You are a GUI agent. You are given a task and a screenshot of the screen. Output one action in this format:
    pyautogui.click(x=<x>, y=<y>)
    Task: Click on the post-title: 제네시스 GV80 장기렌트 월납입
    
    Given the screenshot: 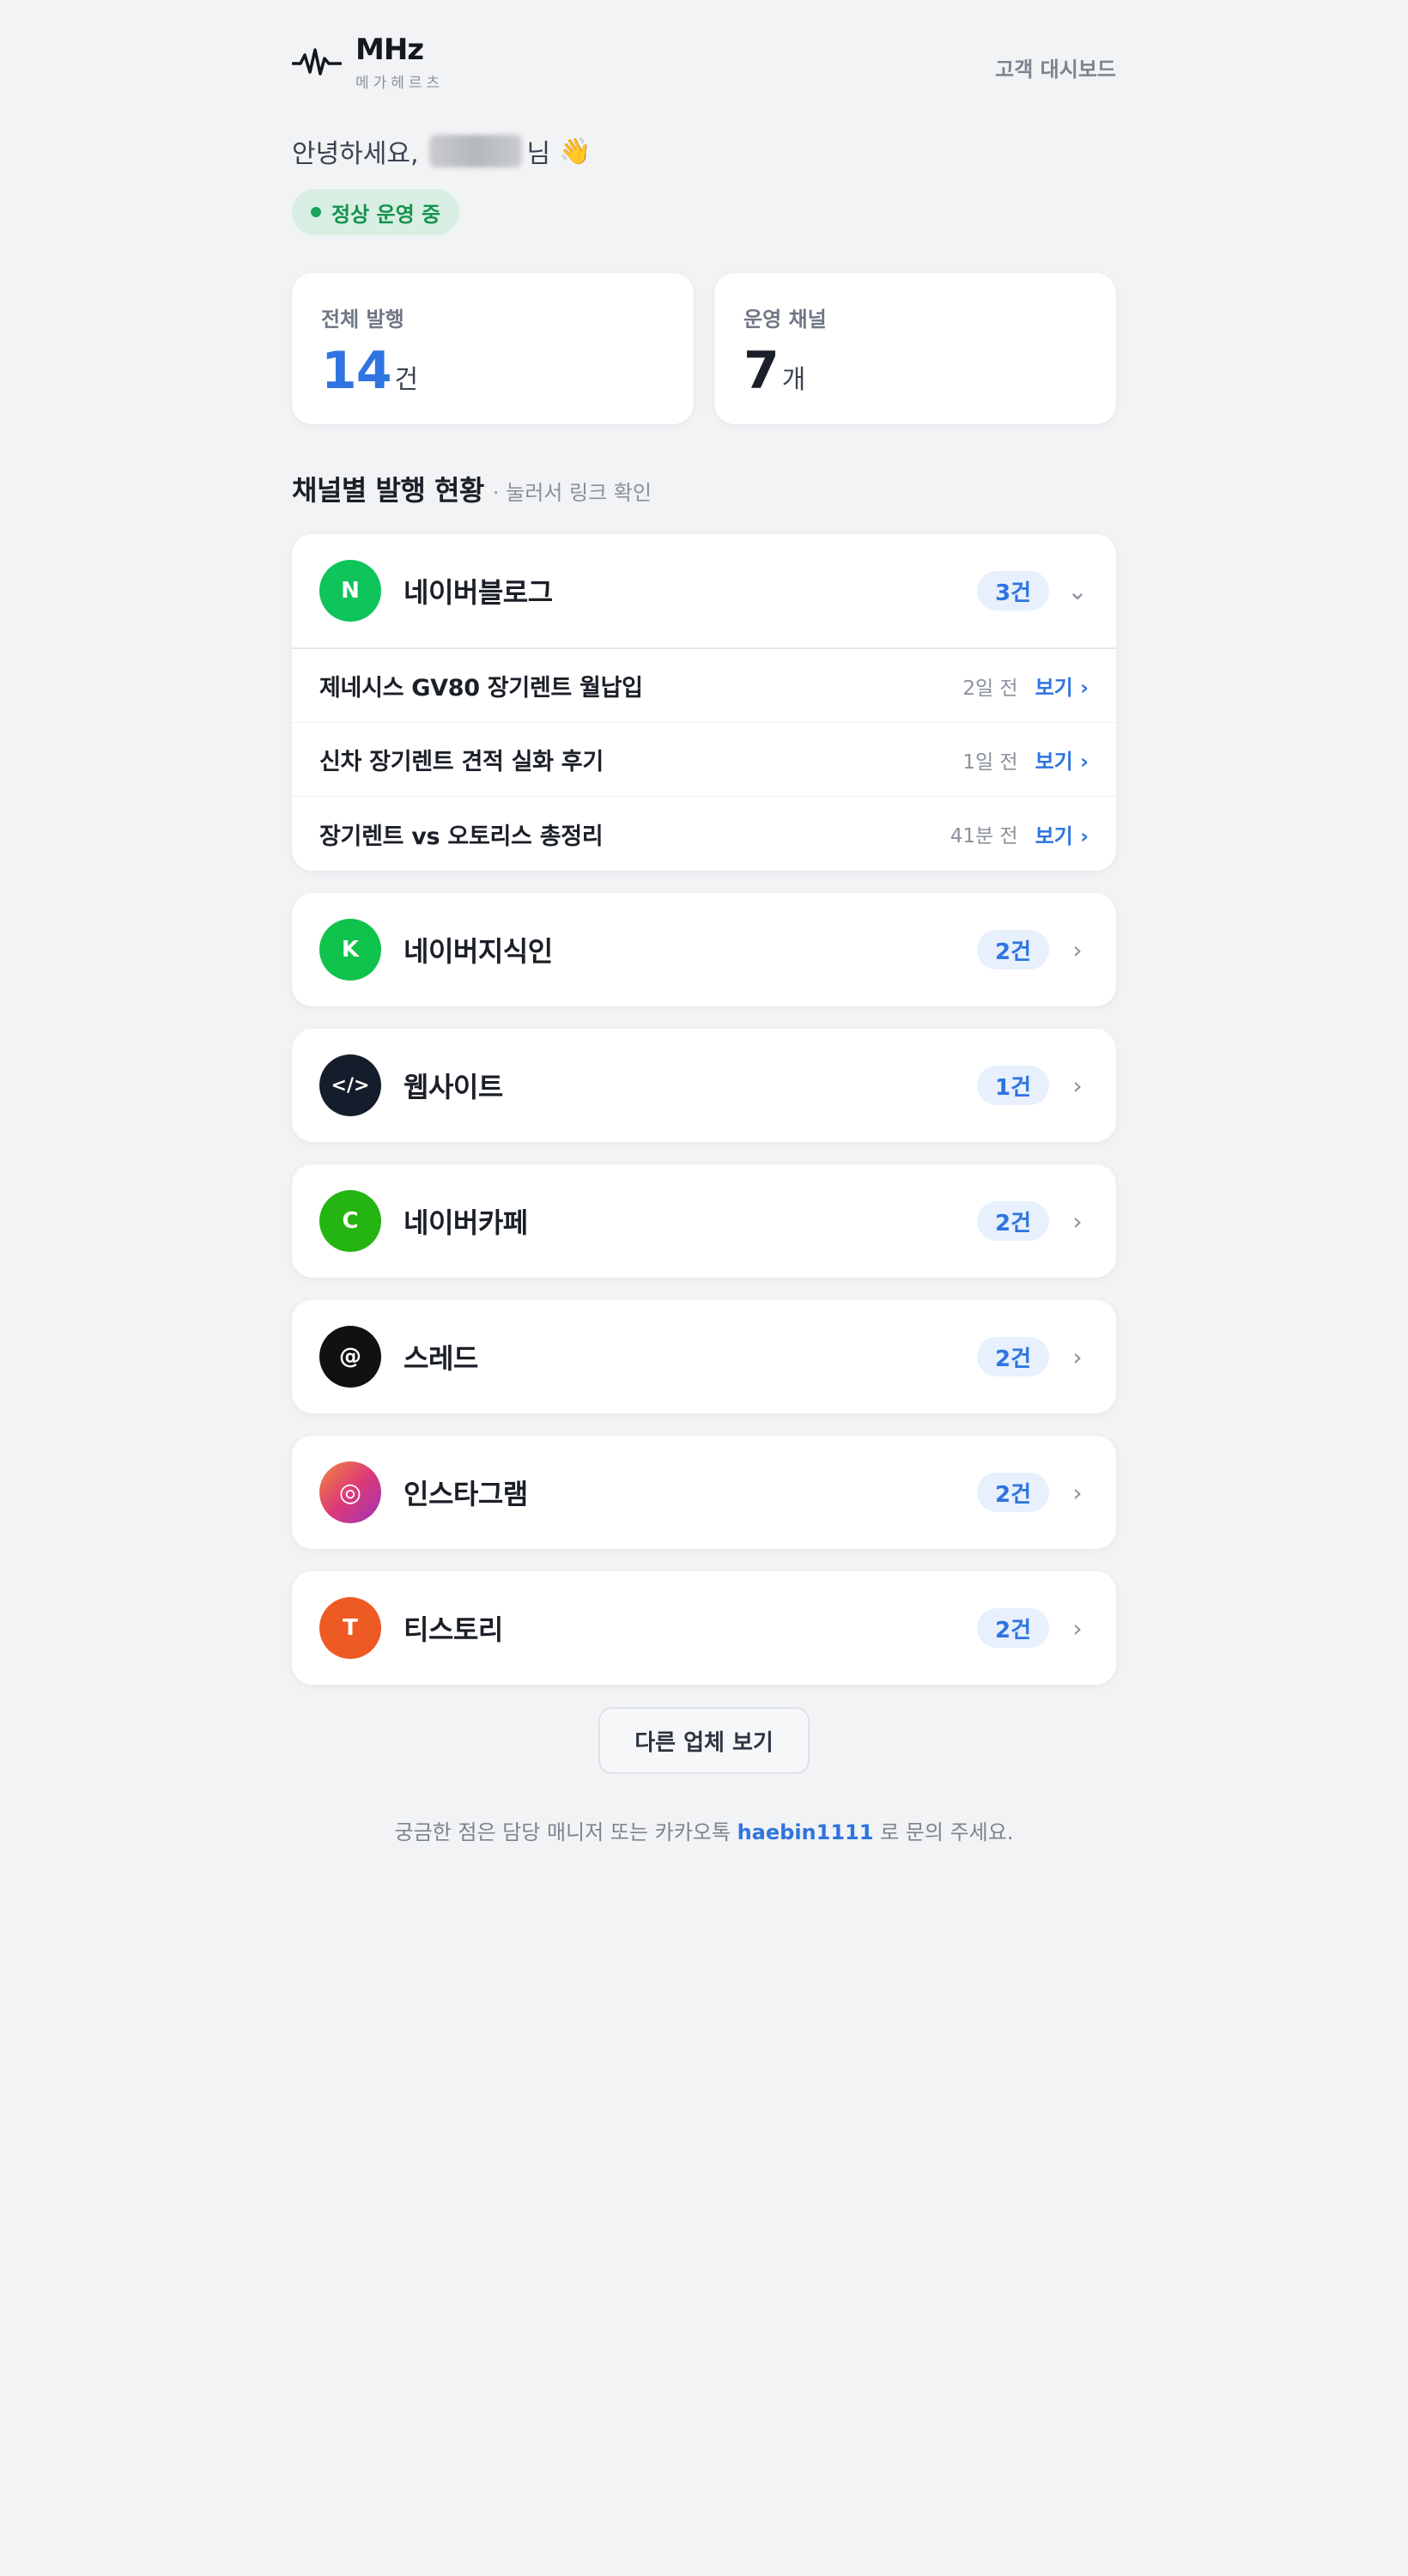 What is the action you would take?
    pyautogui.click(x=481, y=689)
    